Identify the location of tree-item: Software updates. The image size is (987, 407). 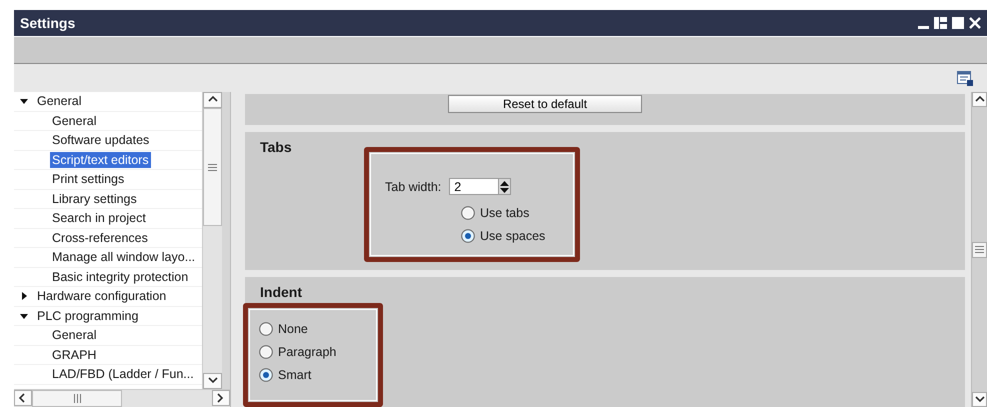
(101, 140).